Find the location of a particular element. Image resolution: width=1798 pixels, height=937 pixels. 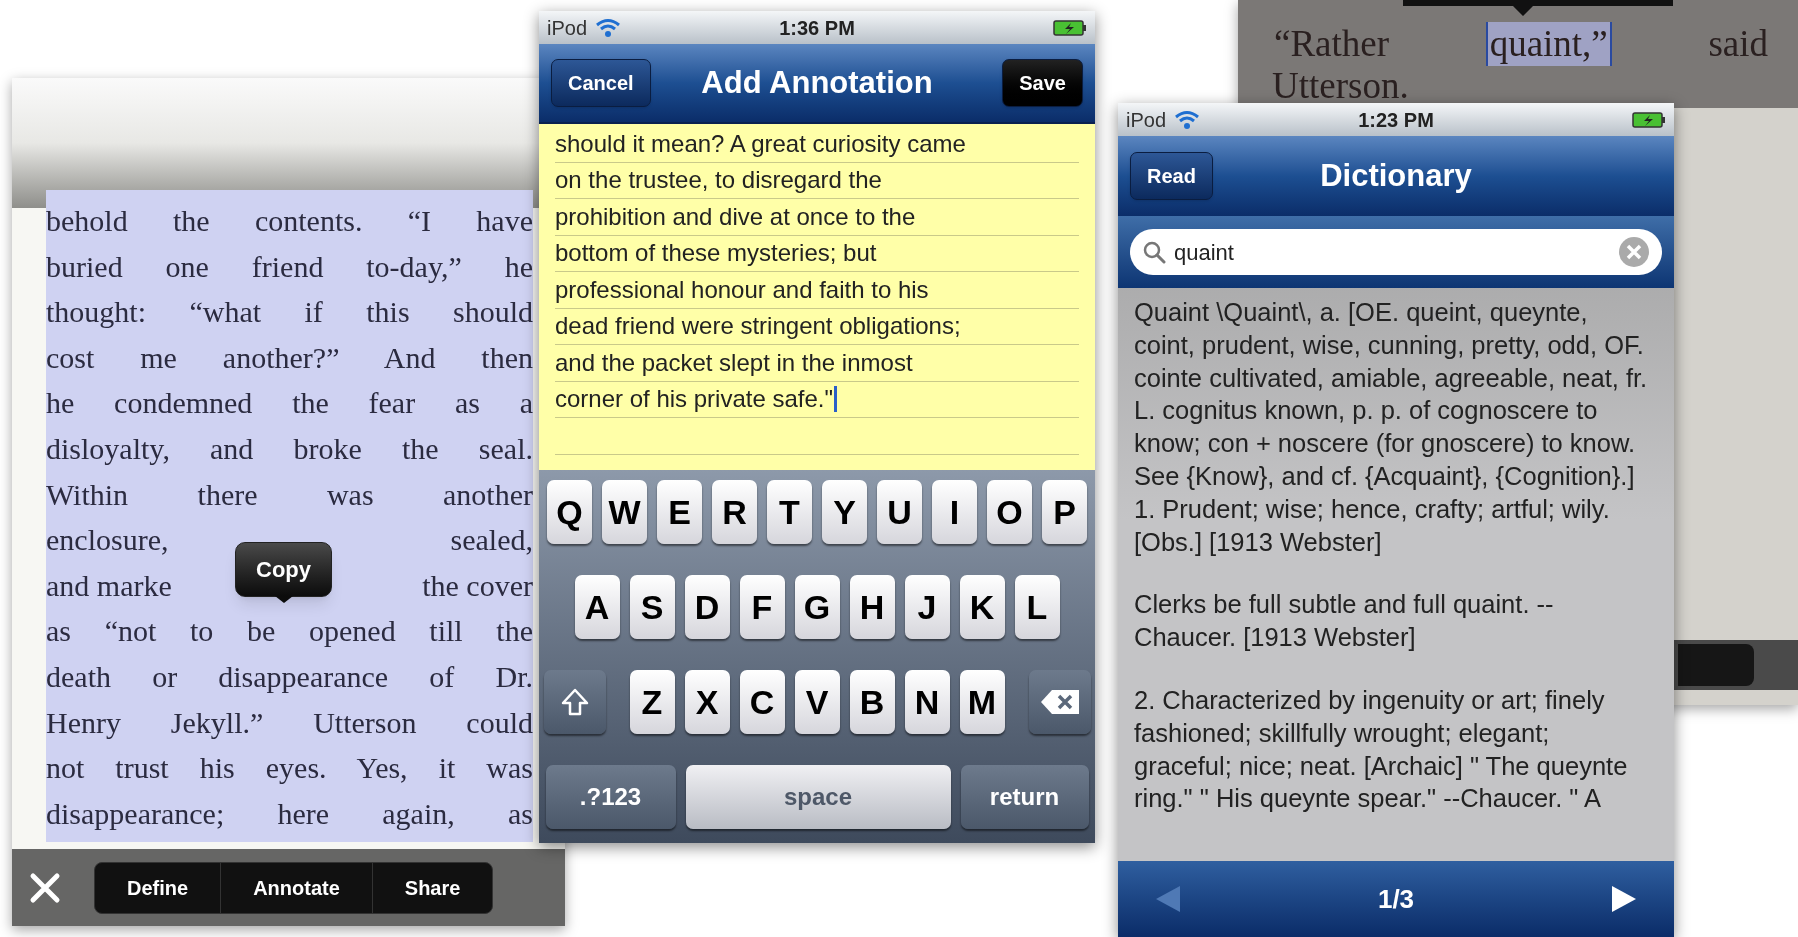

shift-arrow-icon is located at coordinates (574, 702).